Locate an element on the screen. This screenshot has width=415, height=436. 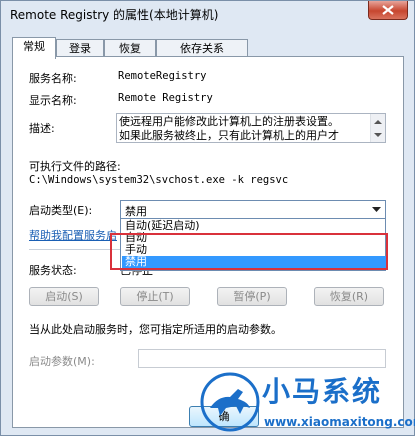
highlight-box is located at coordinates (249, 251).